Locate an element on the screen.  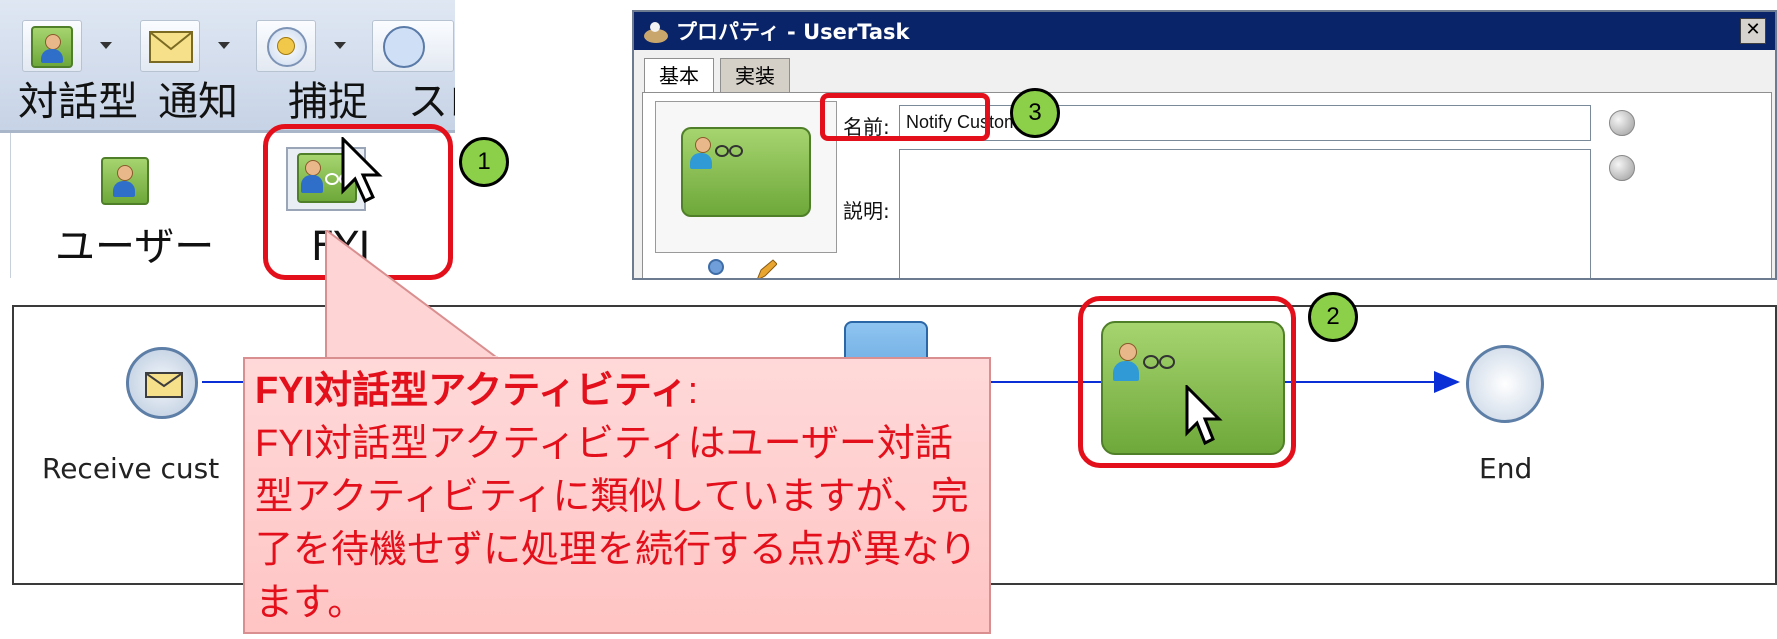
category-label-more: スロ is located at coordinates (431, 102).